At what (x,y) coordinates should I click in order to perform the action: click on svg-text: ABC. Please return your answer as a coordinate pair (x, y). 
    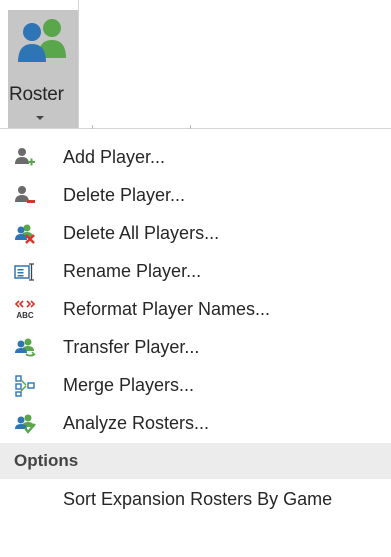
    Looking at the image, I should click on (25, 315).